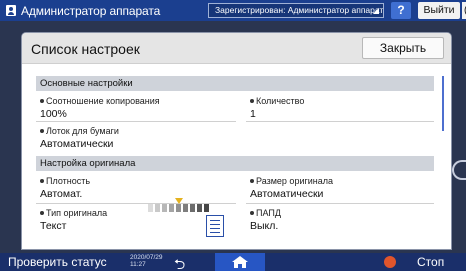 Image resolution: width=466 pixels, height=271 pixels. I want to click on partial-button: (, so click(464, 10).